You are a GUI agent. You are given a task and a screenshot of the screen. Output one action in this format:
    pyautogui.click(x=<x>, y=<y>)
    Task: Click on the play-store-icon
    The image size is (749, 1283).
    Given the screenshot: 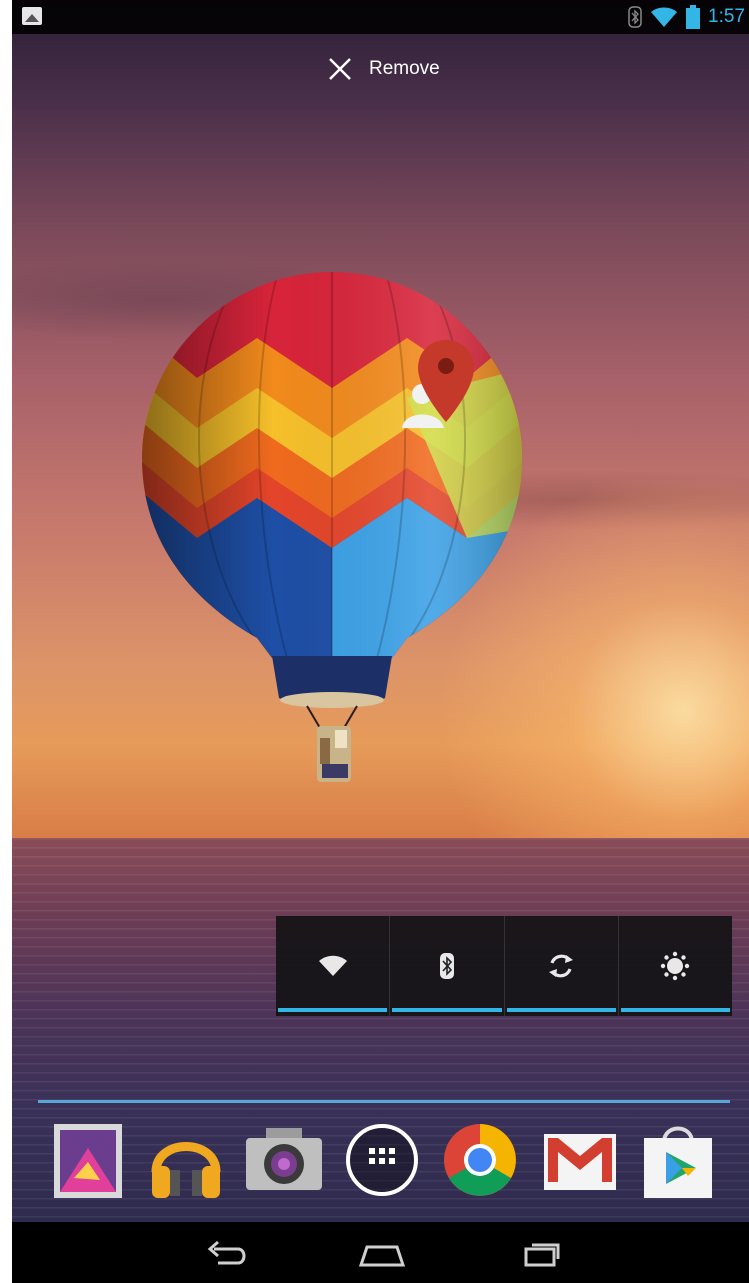 What is the action you would take?
    pyautogui.click(x=678, y=1161)
    